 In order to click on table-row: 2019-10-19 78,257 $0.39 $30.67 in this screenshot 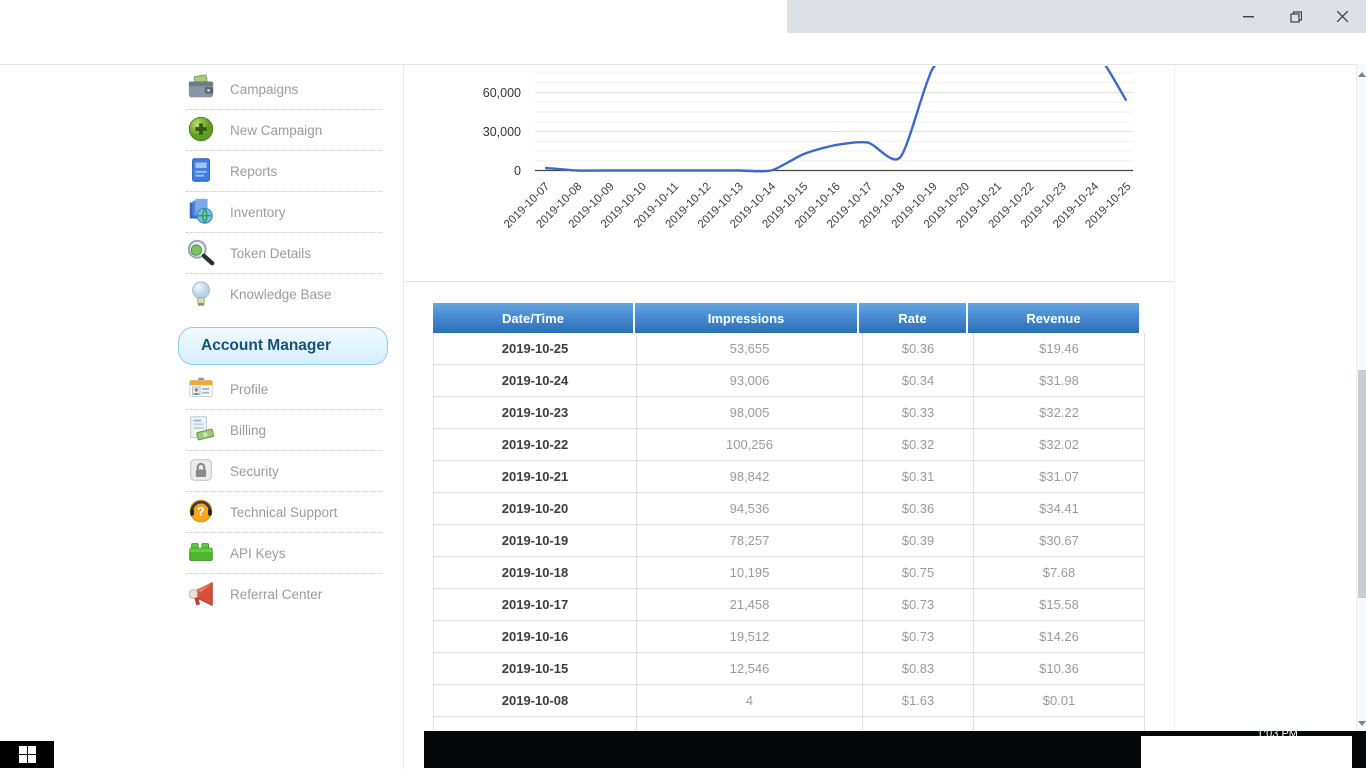, I will do `click(789, 541)`.